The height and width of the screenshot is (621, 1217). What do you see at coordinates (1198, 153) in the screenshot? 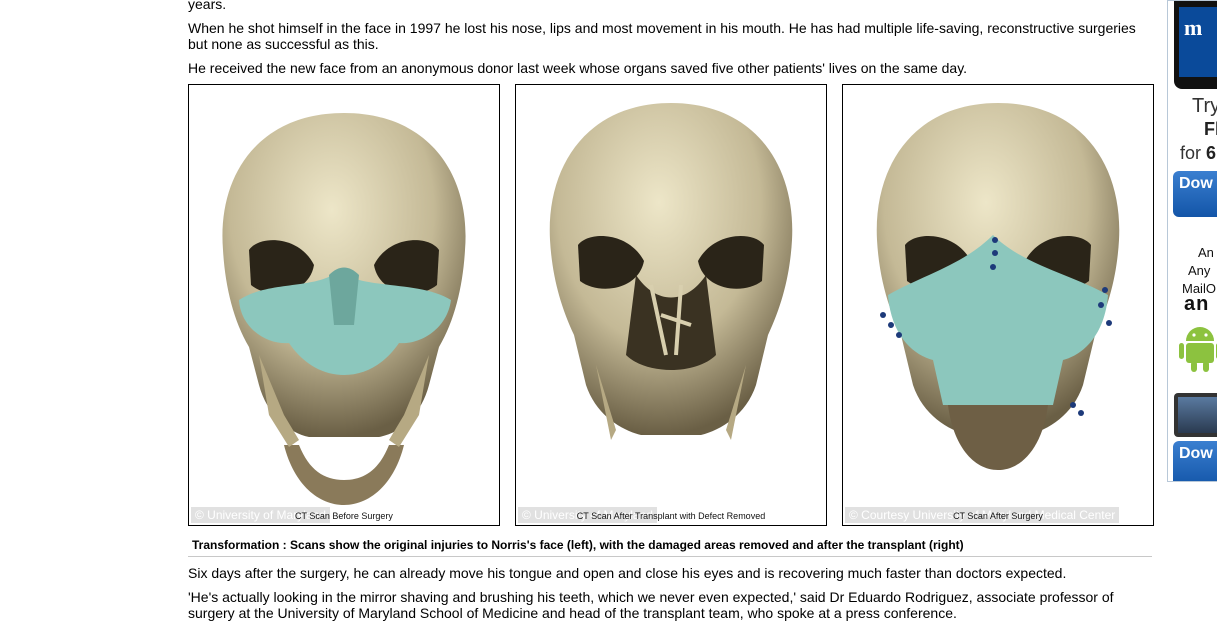
I see `ad-price: for 6` at bounding box center [1198, 153].